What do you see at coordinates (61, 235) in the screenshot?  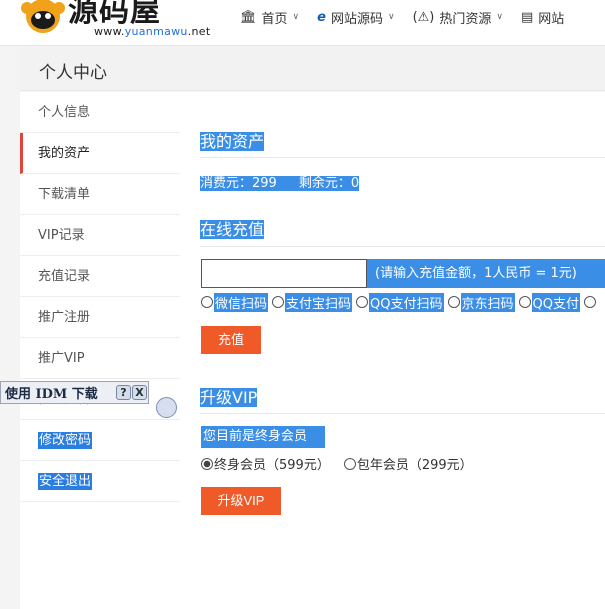 I see `sidebar-item-label: VIP记录` at bounding box center [61, 235].